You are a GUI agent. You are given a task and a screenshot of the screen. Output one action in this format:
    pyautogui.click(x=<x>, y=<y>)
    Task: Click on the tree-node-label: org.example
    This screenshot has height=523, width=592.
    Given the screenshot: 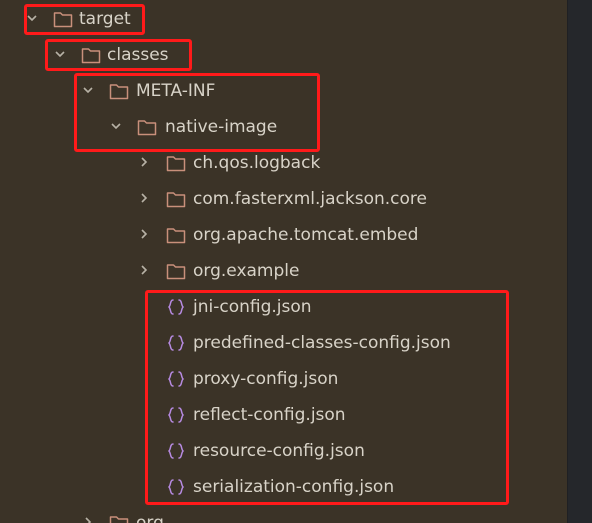 What is the action you would take?
    pyautogui.click(x=246, y=271)
    